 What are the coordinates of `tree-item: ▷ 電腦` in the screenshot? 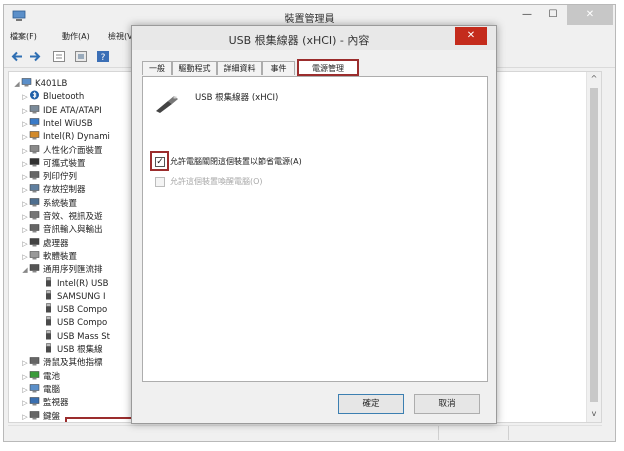 It's located at (40, 389).